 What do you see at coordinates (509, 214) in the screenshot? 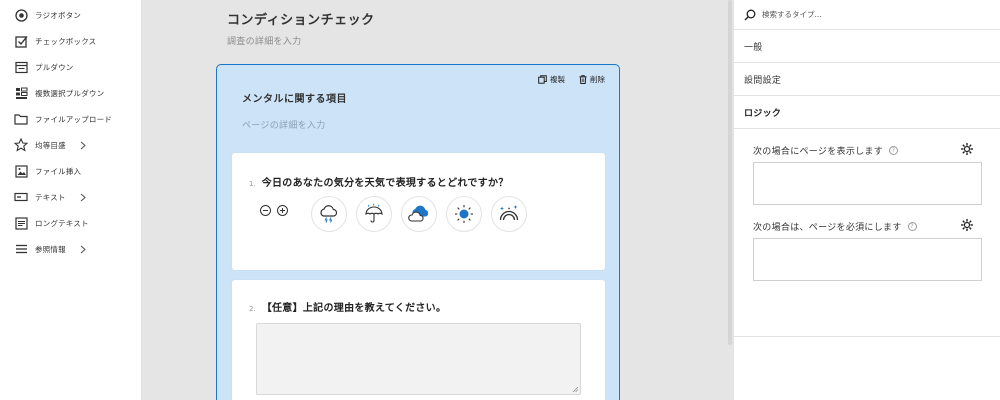
I see `rainbow-icon` at bounding box center [509, 214].